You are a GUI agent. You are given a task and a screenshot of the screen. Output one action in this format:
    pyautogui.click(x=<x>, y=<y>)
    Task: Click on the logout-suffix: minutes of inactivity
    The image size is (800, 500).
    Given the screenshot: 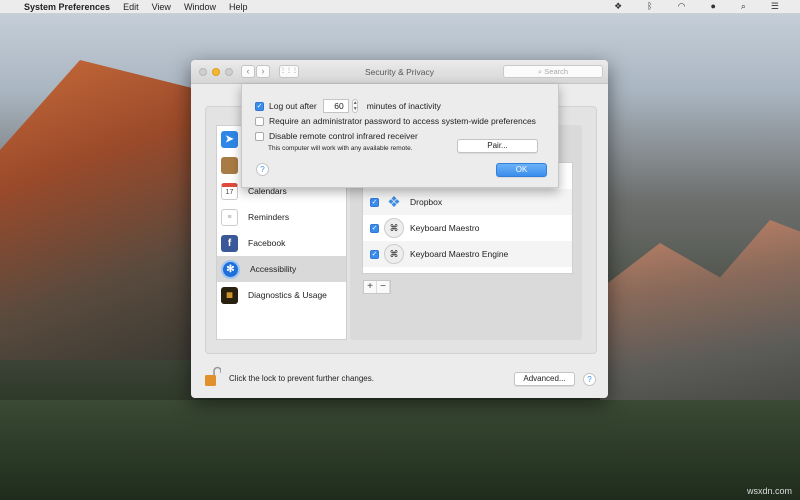 What is the action you would take?
    pyautogui.click(x=403, y=106)
    